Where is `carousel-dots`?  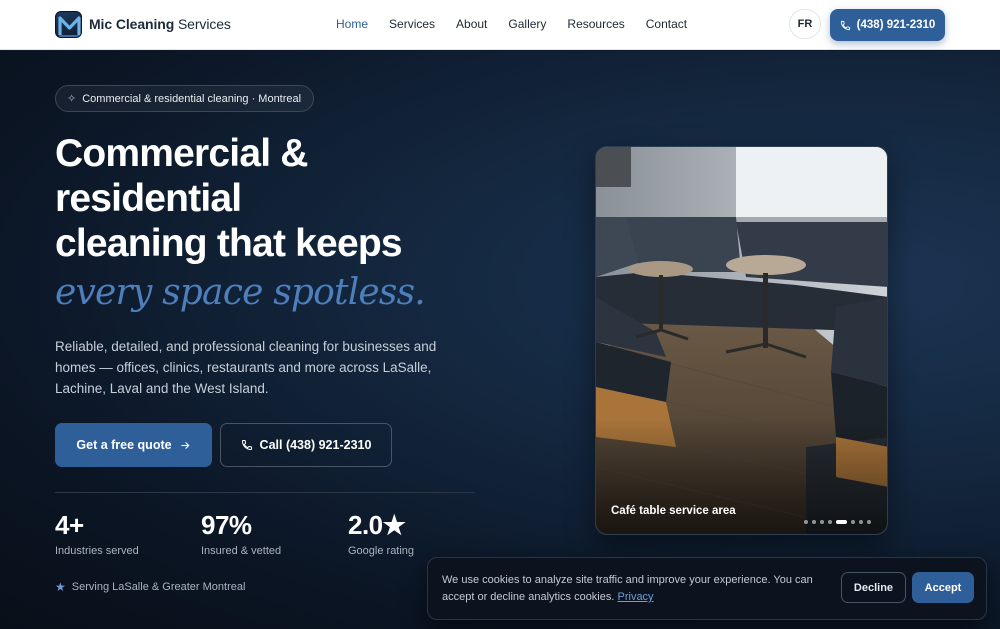
carousel-dots is located at coordinates (837, 522).